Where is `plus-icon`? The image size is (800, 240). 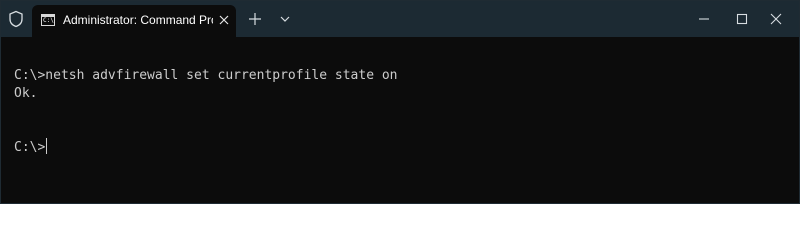 plus-icon is located at coordinates (255, 19).